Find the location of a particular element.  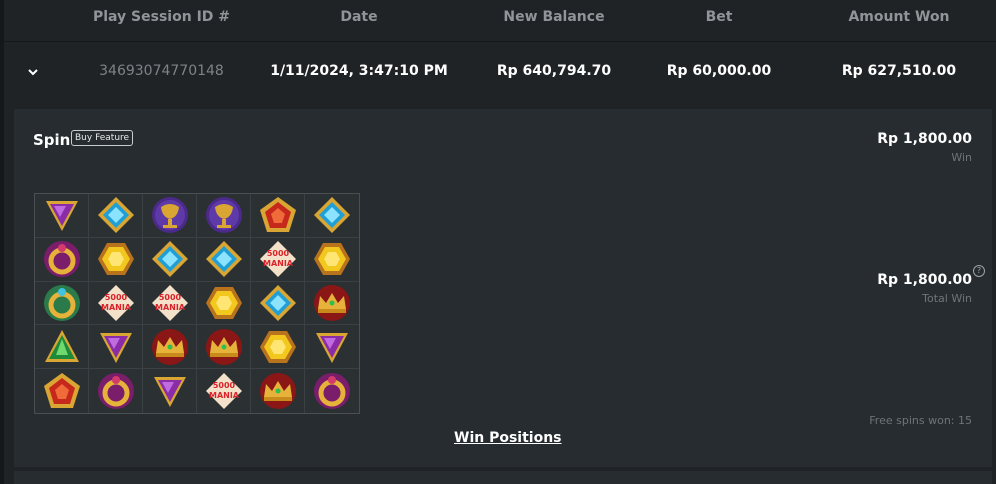

total-win-label: Total Win is located at coordinates (947, 298).